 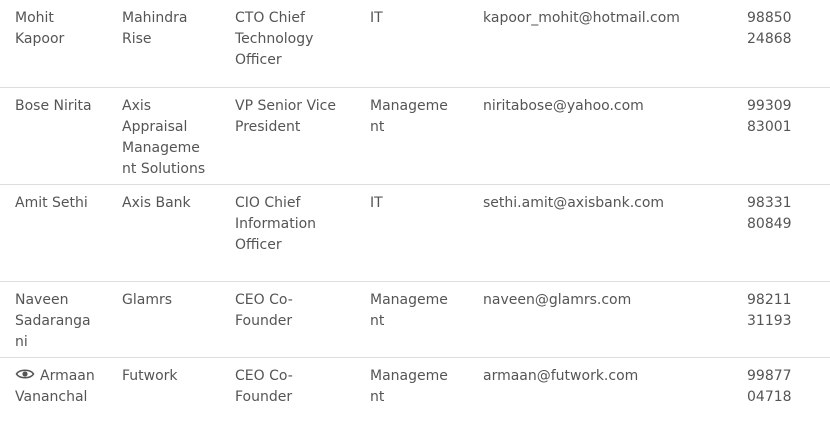 I want to click on contact-name: Mohit Kapoor, so click(x=53, y=44).